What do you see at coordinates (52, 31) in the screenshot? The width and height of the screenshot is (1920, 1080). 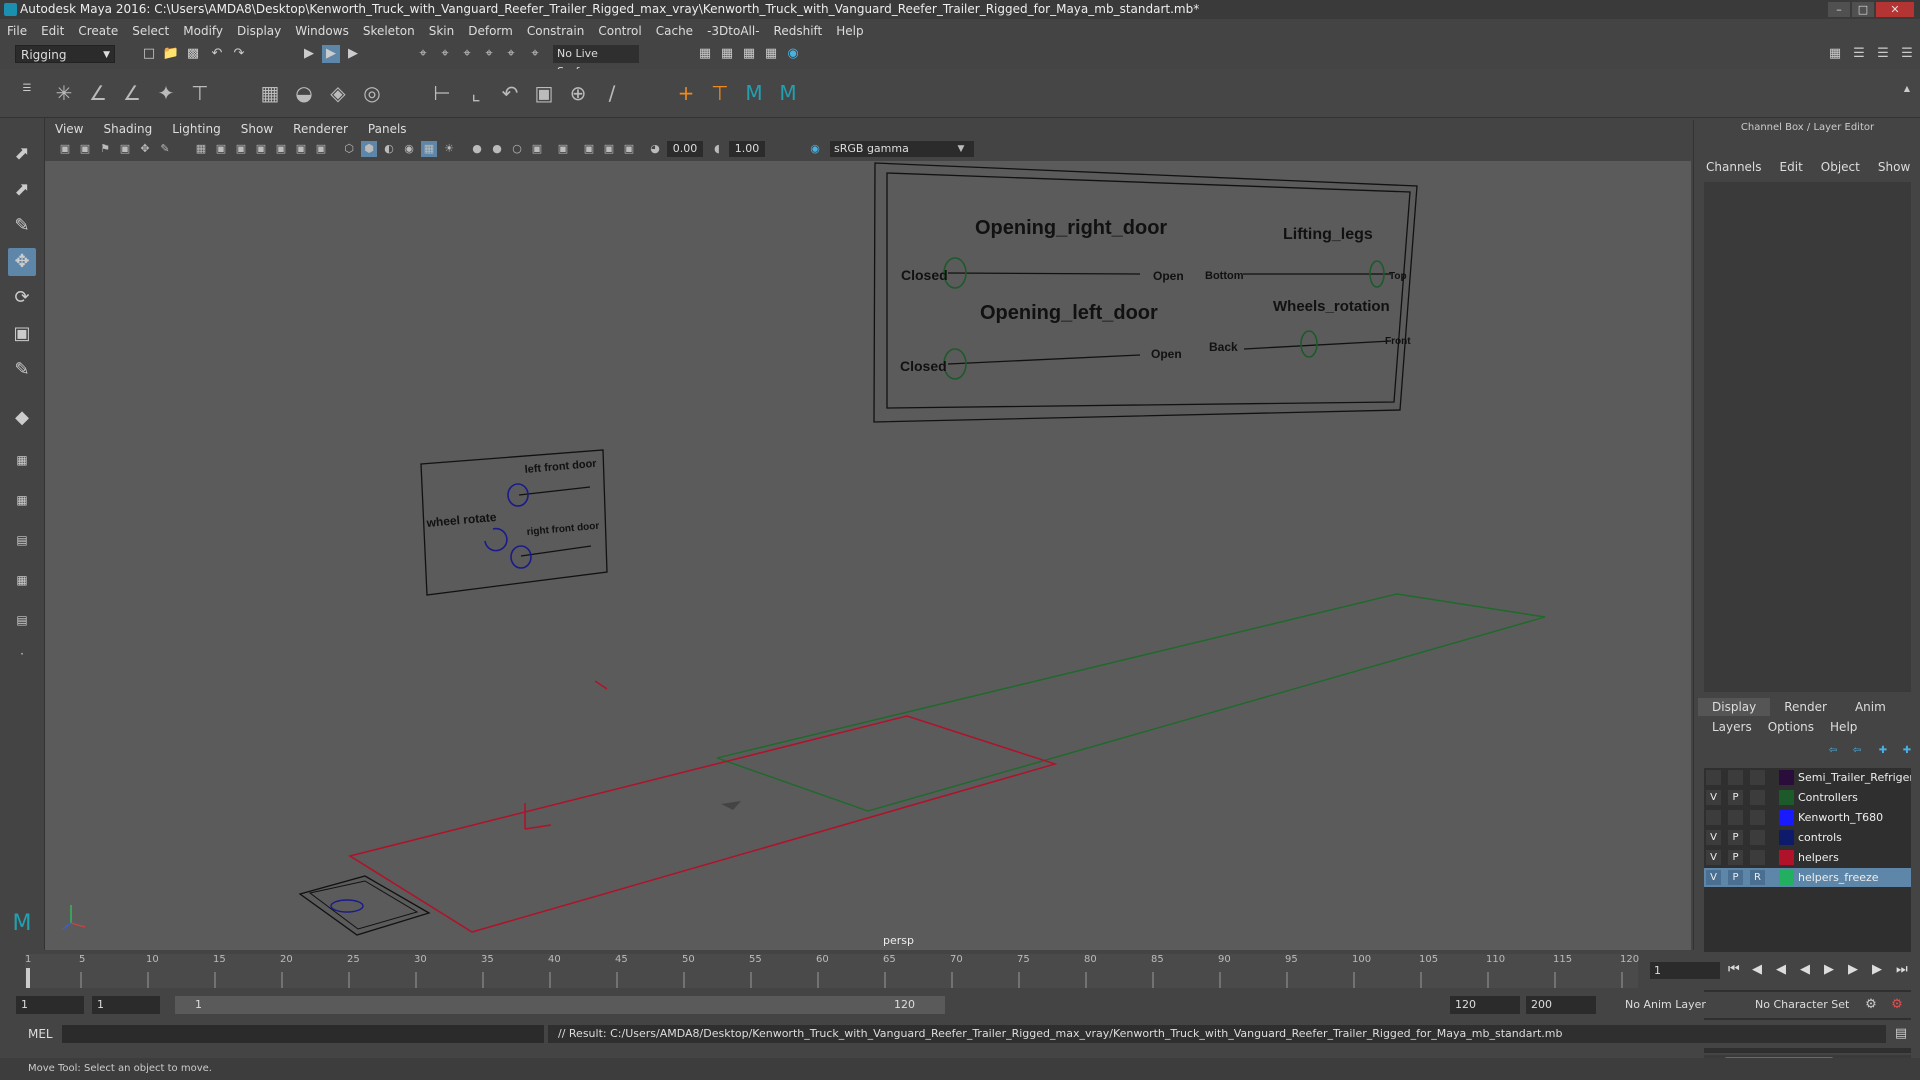 I see `menu-edit: Edit` at bounding box center [52, 31].